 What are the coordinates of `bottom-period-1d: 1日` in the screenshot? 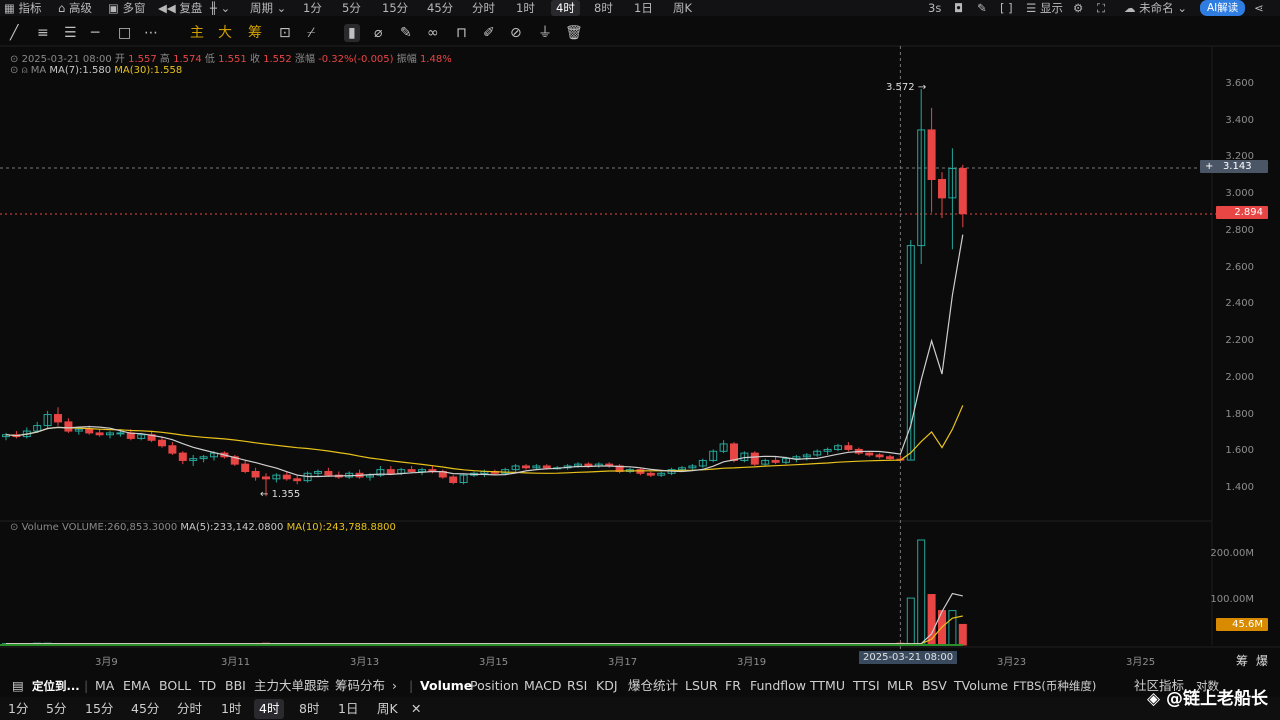 It's located at (348, 709).